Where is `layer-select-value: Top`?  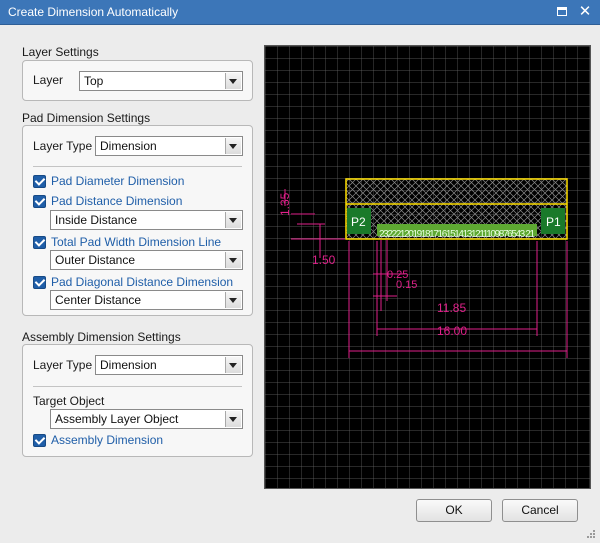
layer-select-value: Top is located at coordinates (94, 81).